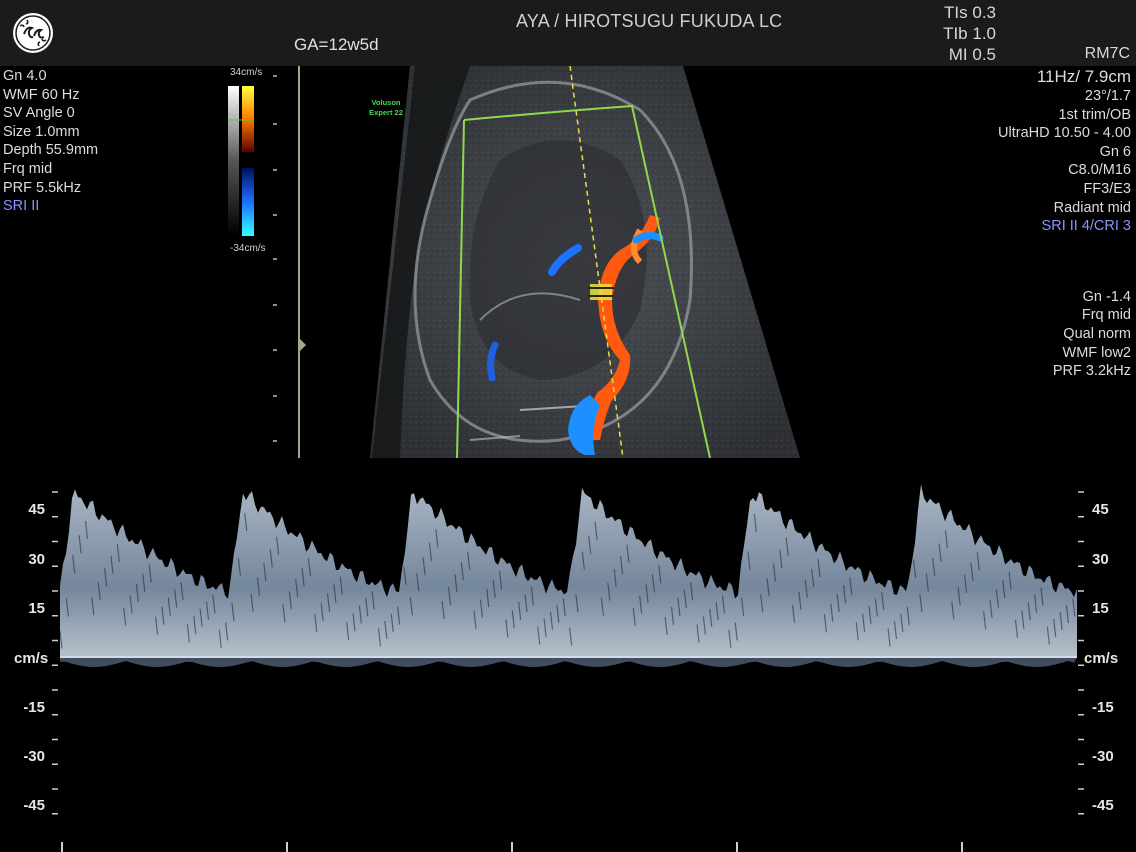 The height and width of the screenshot is (852, 1136). I want to click on velocity-unit-left: cm/s, so click(31, 658).